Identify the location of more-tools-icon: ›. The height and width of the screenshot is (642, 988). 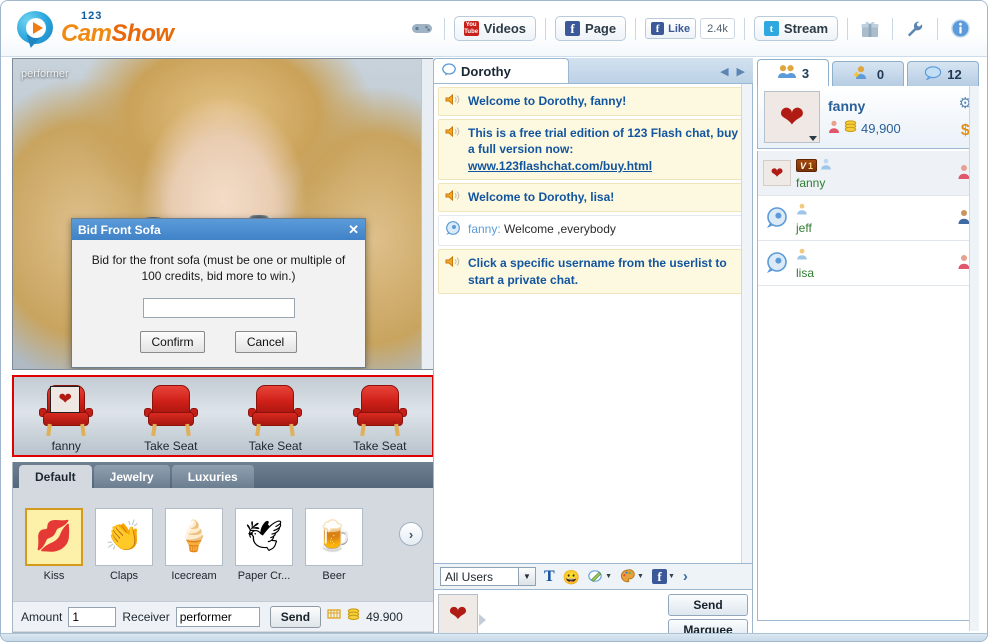
(685, 576).